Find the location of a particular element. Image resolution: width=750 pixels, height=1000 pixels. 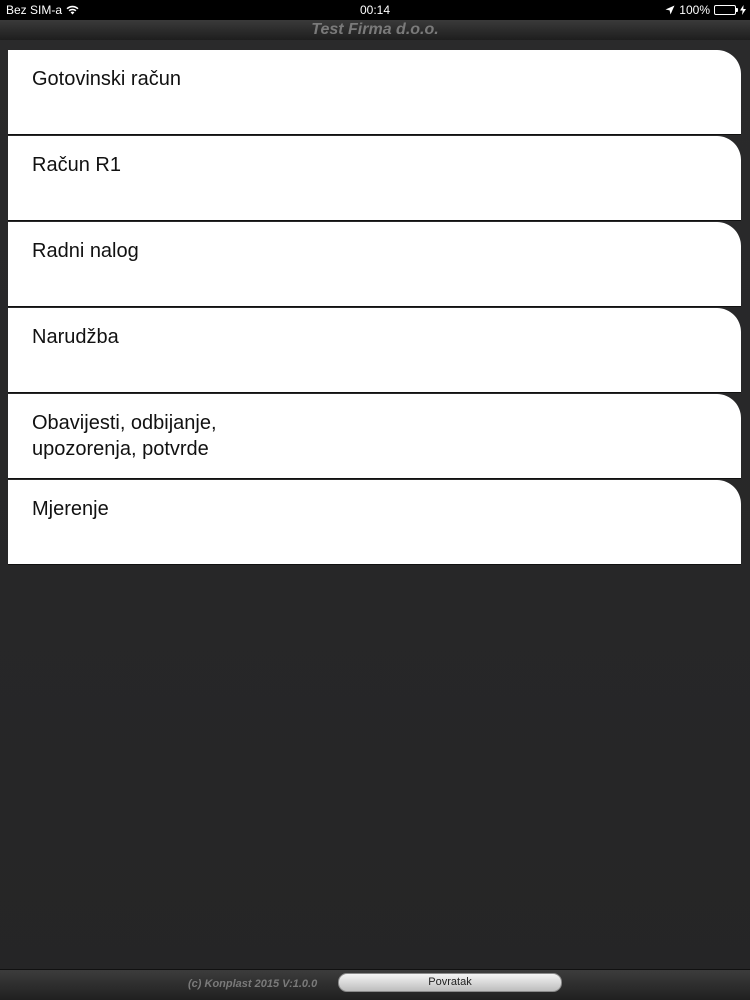

menu-item-narudzba: Narudžba is located at coordinates (374, 350).